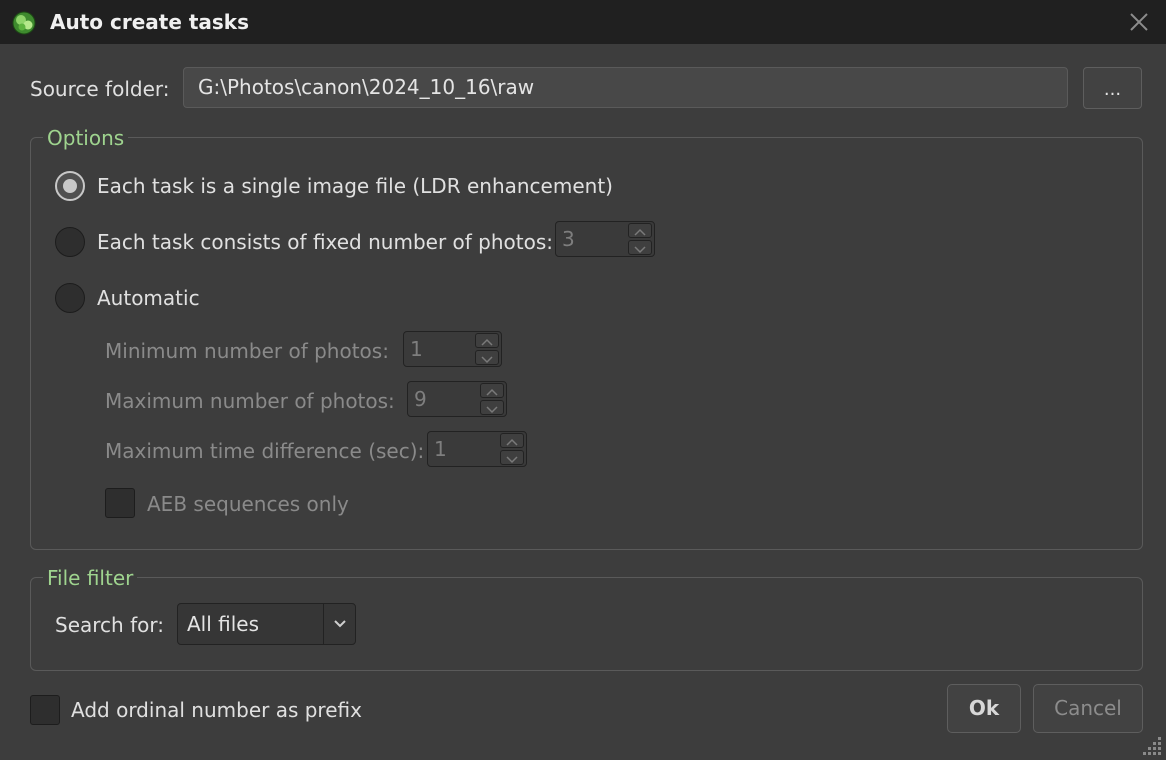 Image resolution: width=1166 pixels, height=760 pixels. What do you see at coordinates (250, 401) in the screenshot?
I see `max-photos-label: Maximum number of photos:` at bounding box center [250, 401].